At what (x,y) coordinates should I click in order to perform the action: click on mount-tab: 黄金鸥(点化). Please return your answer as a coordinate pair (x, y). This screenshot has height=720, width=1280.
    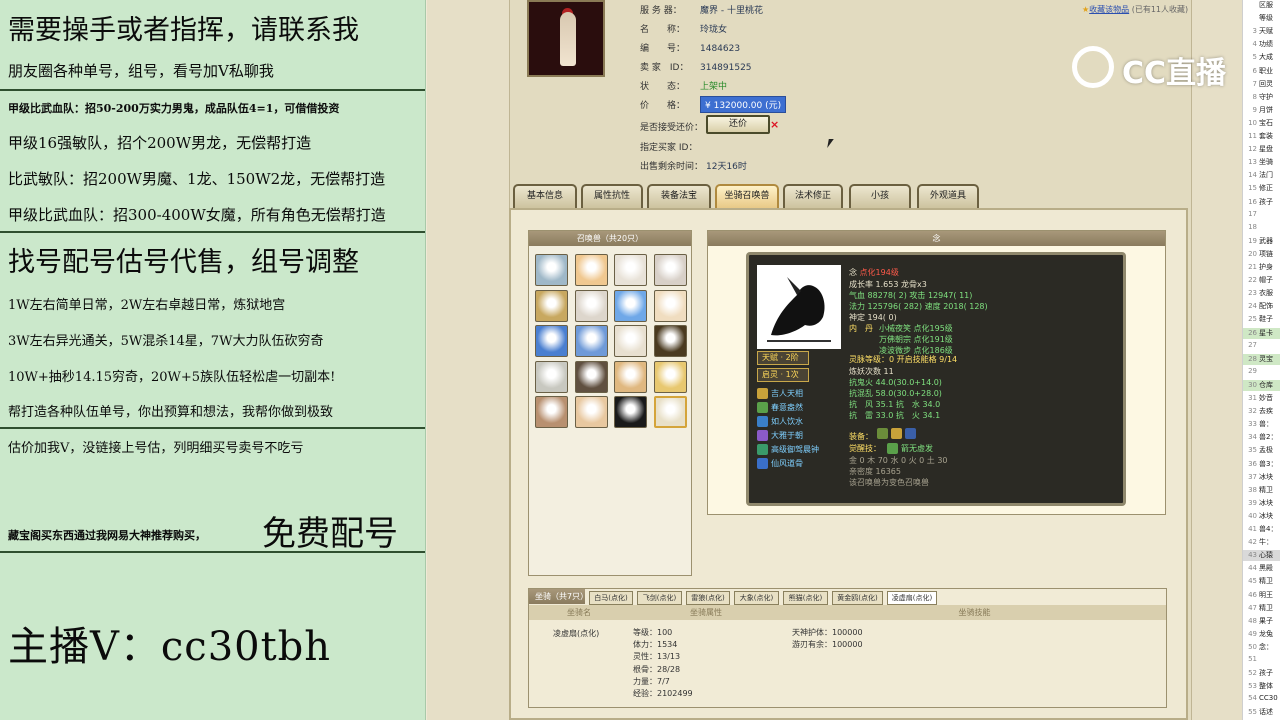
    Looking at the image, I should click on (857, 598).